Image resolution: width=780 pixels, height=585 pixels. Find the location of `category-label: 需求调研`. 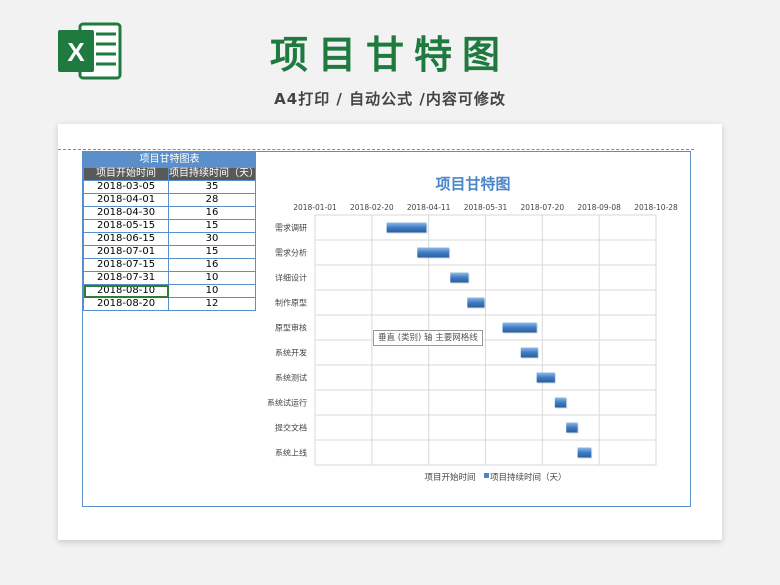

category-label: 需求调研 is located at coordinates (291, 228).